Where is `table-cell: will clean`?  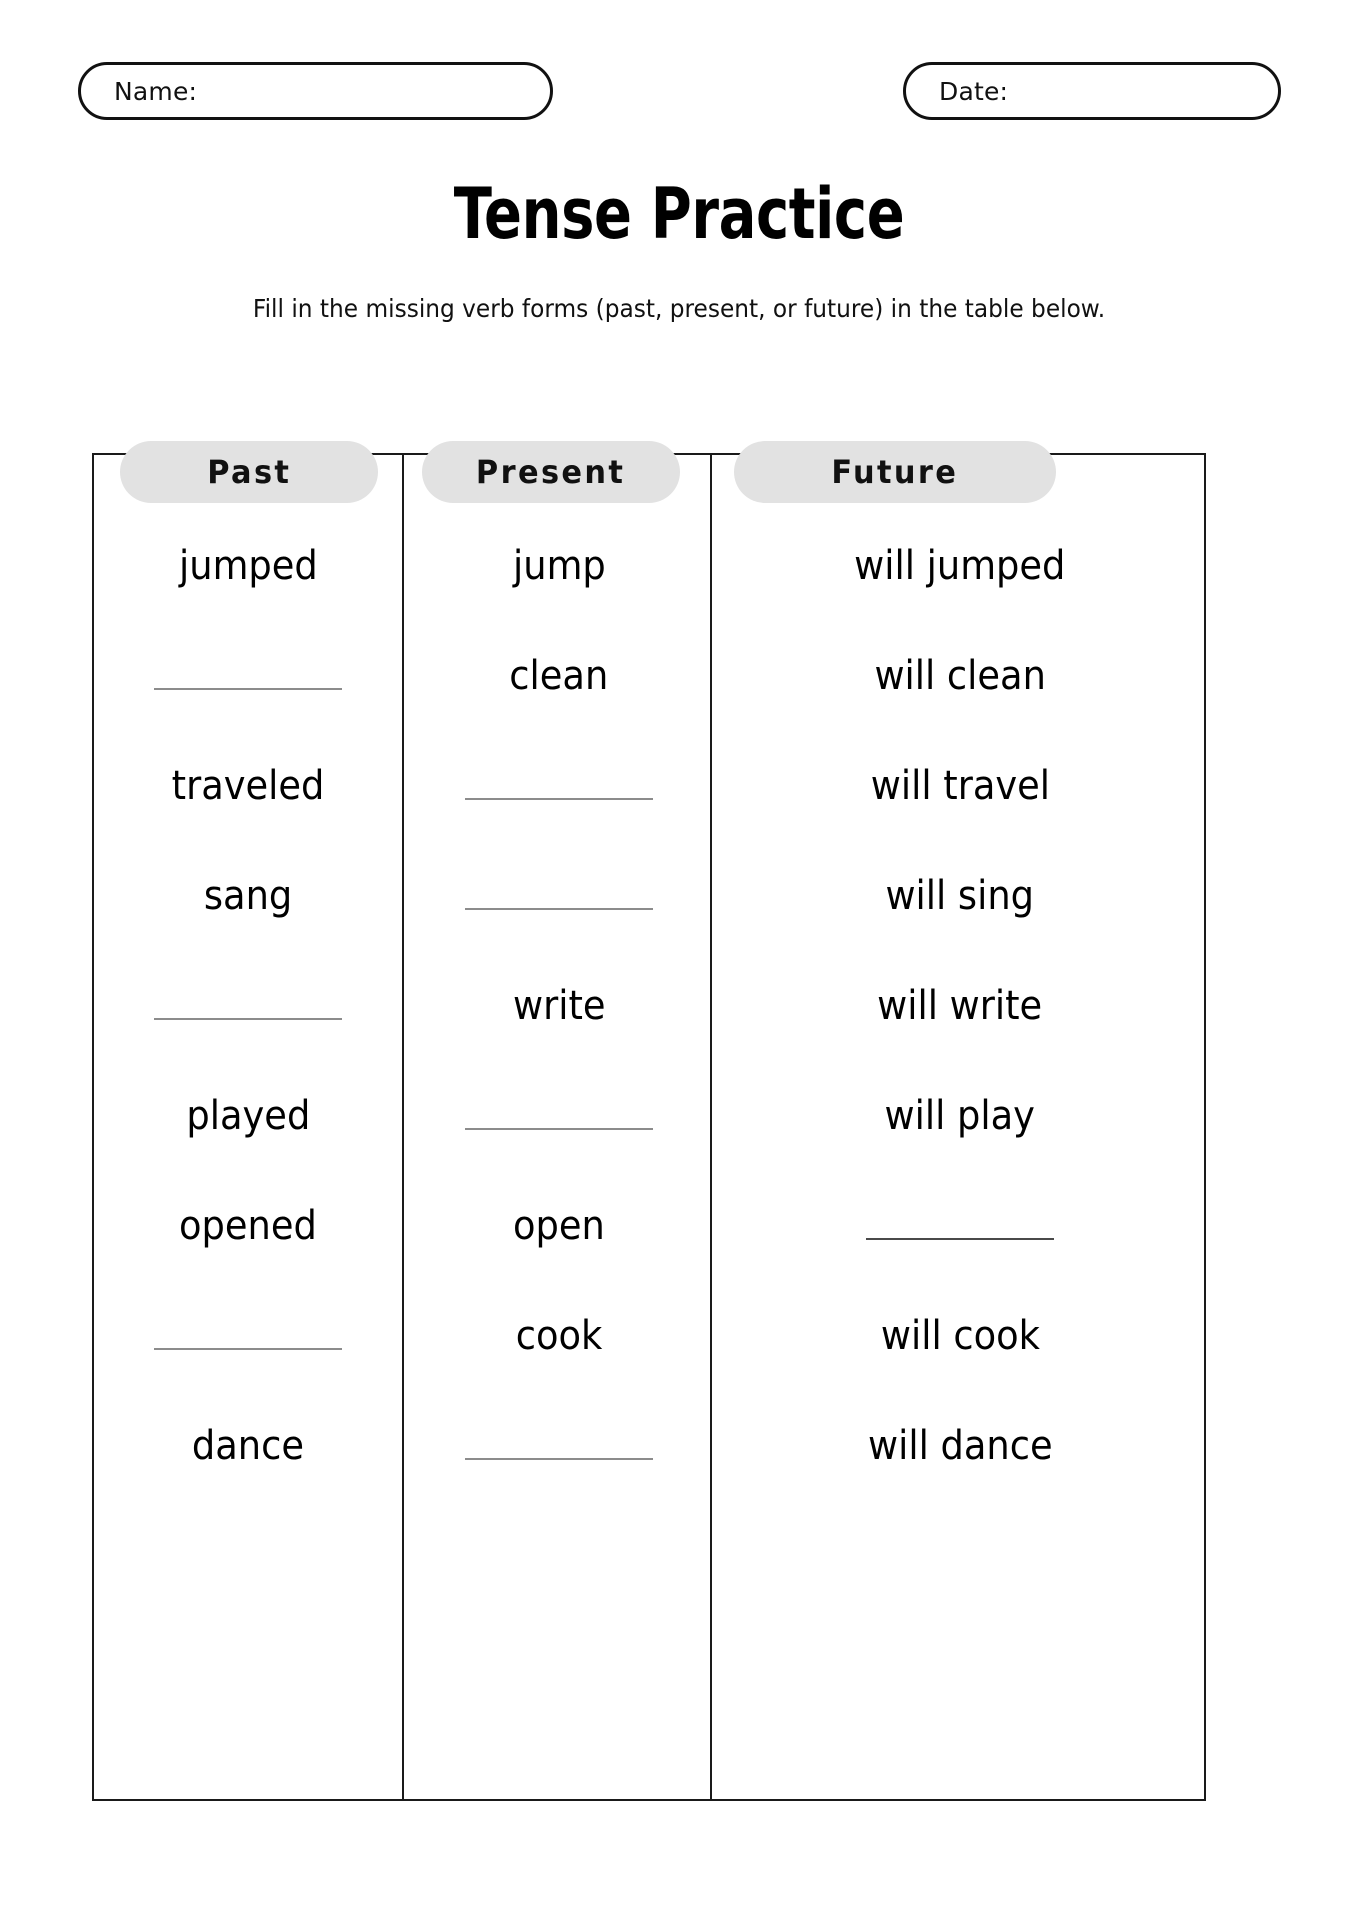 table-cell: will clean is located at coordinates (960, 676).